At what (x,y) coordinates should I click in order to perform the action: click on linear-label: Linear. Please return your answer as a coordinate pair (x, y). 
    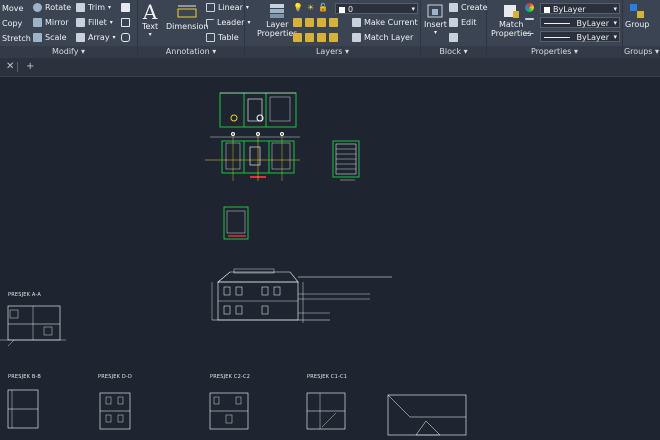
    Looking at the image, I should click on (230, 7).